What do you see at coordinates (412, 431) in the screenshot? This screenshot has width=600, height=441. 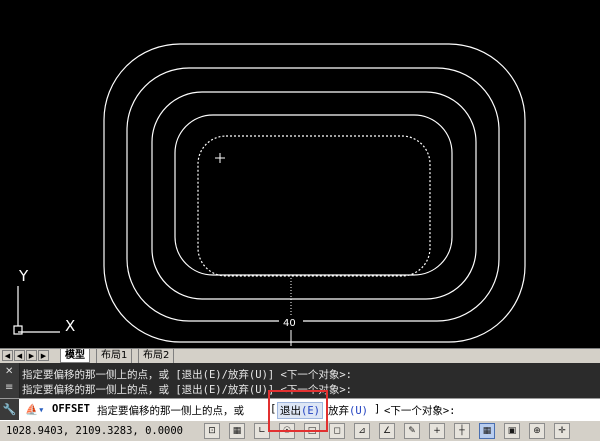 I see `dynamic-input-icon: ✎` at bounding box center [412, 431].